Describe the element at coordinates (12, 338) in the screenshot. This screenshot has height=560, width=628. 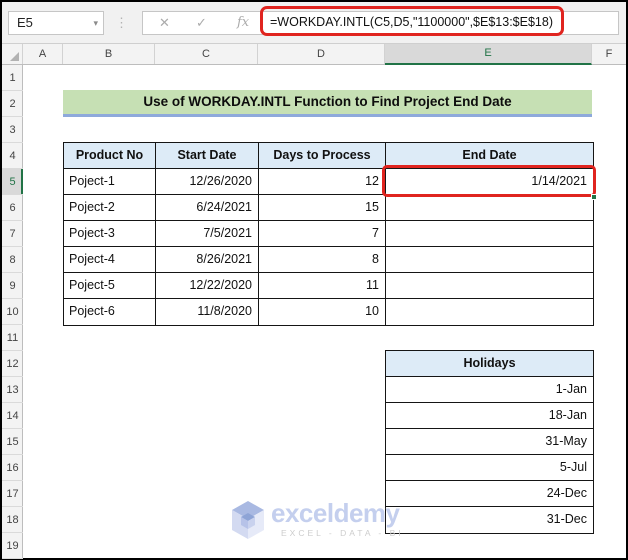
I see `row-header-11: 11` at that location.